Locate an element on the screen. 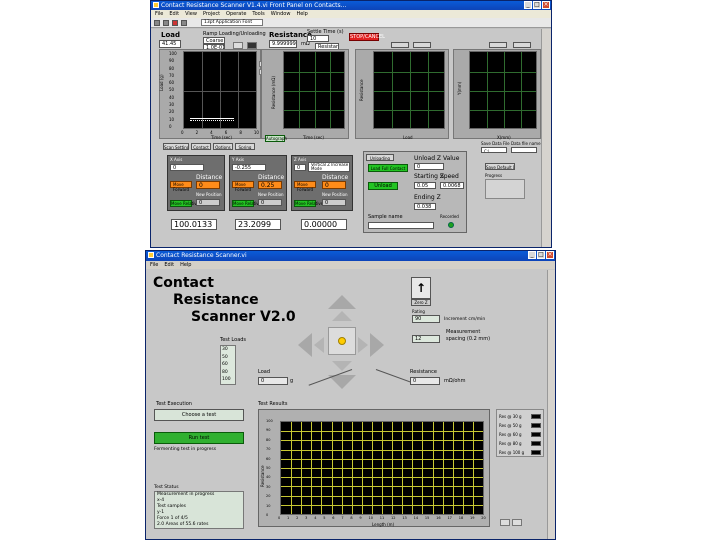 The width and height of the screenshot is (720, 540). font-select: 13pt Application Font is located at coordinates (232, 22).